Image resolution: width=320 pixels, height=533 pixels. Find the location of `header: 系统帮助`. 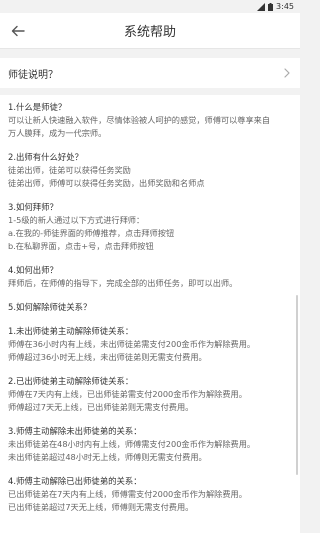

header: 系统帮助 is located at coordinates (150, 31).